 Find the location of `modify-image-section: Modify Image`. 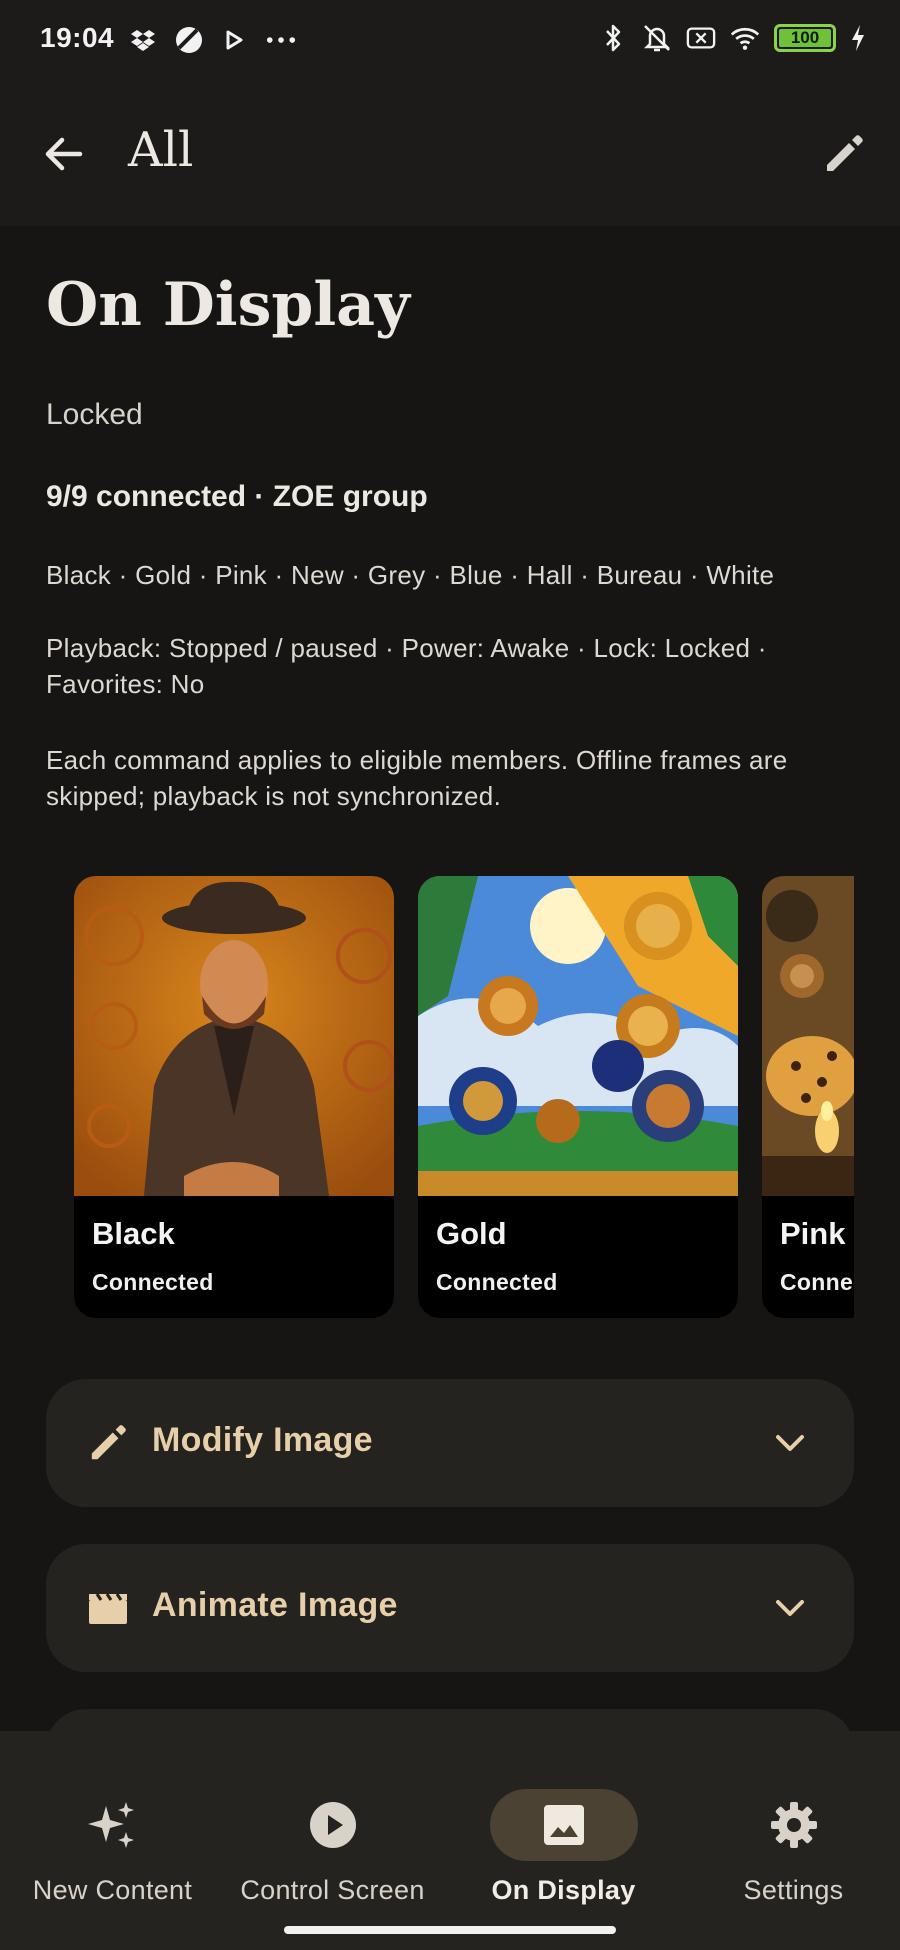

modify-image-section: Modify Image is located at coordinates (450, 1443).